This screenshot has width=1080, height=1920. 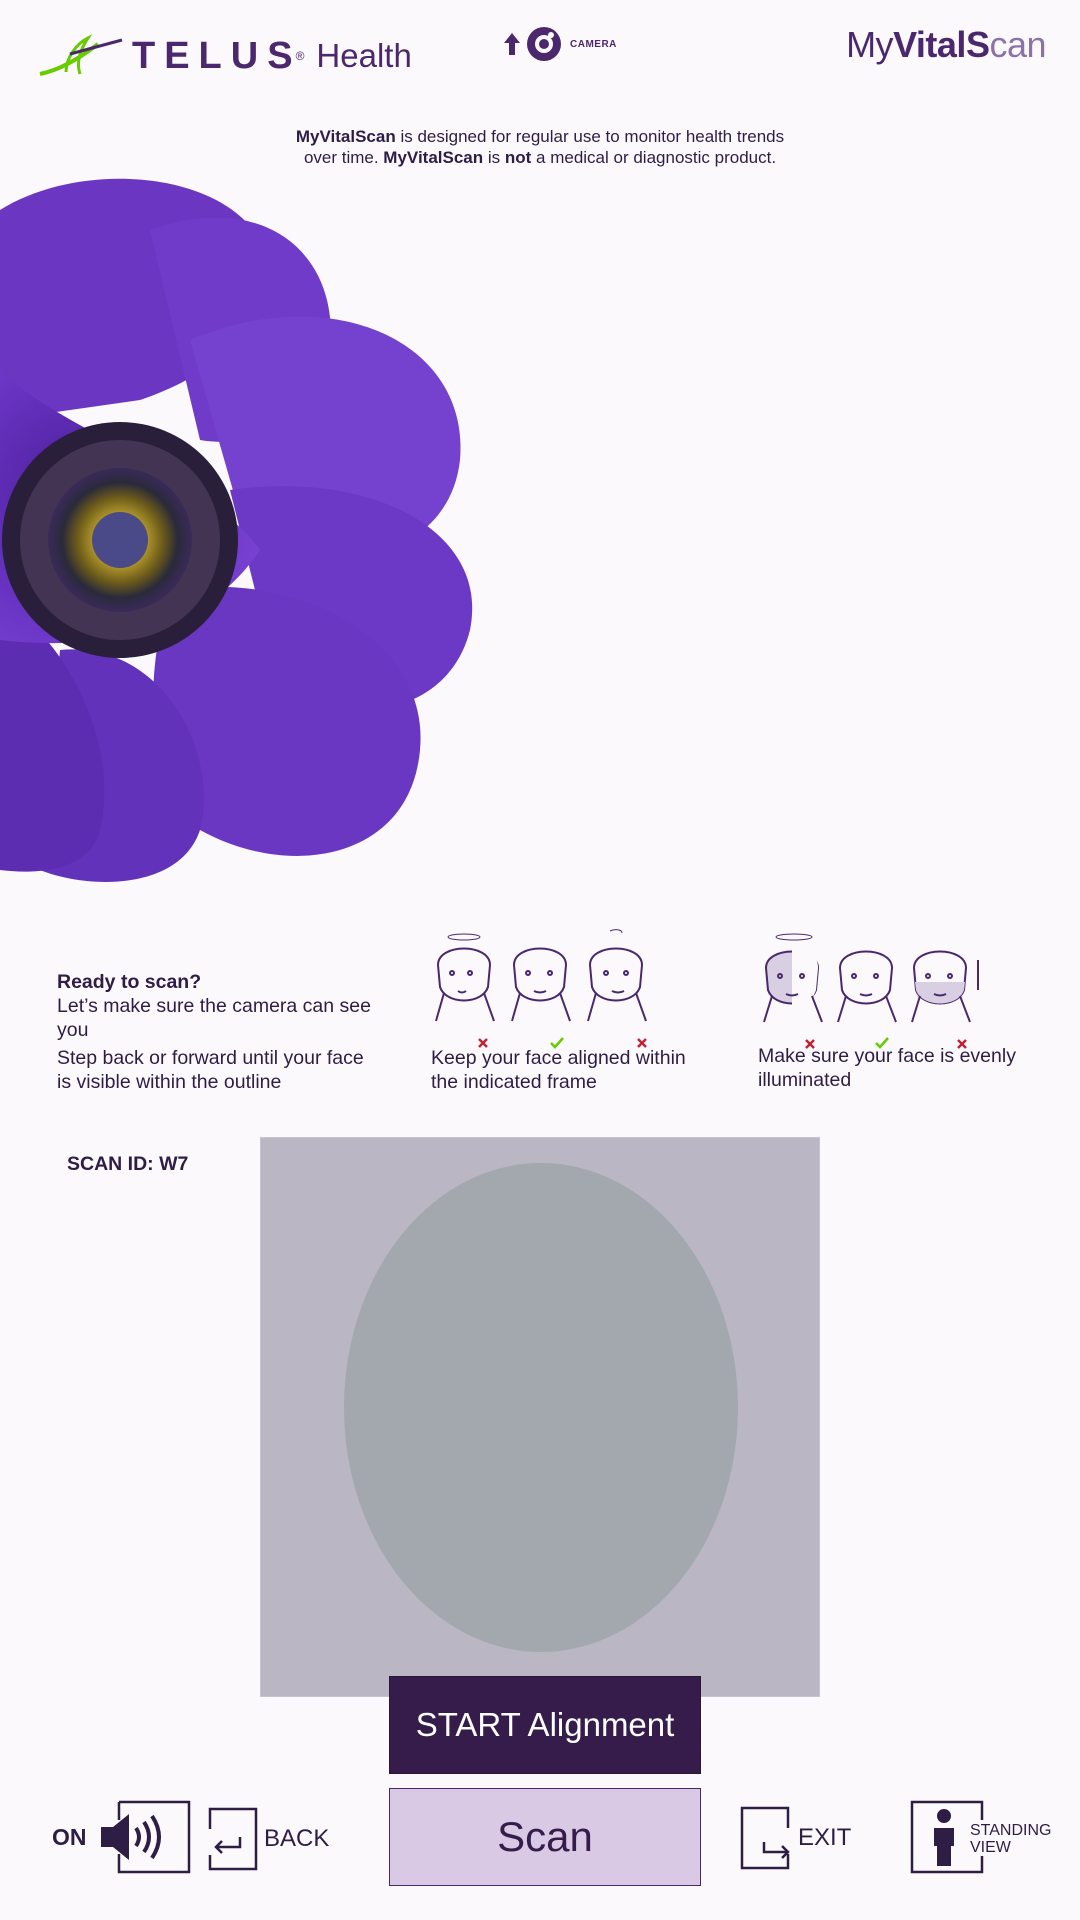 What do you see at coordinates (654, 157) in the screenshot?
I see `disclaimer-line2-end: a medical or diagnostic product.` at bounding box center [654, 157].